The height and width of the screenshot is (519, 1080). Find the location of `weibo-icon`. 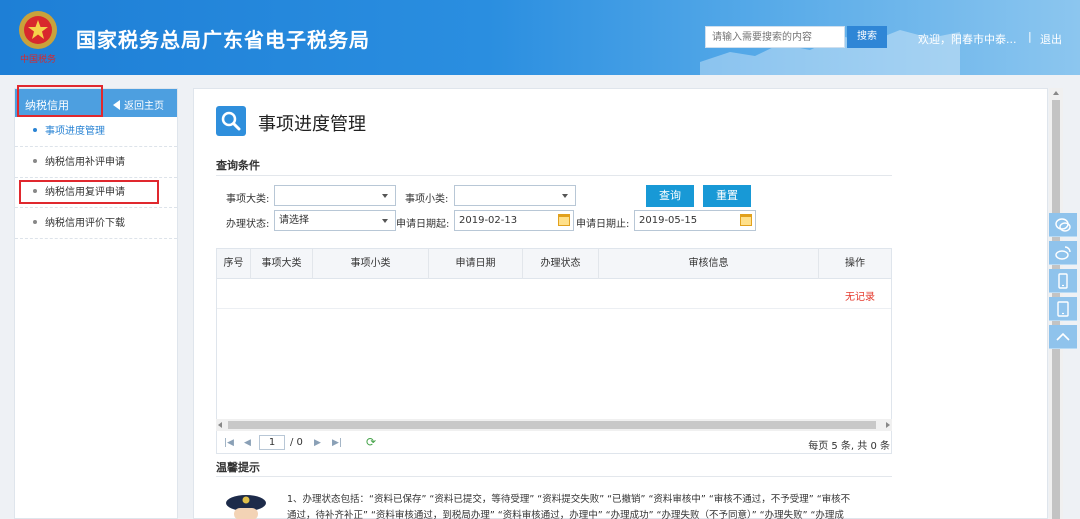

weibo-icon is located at coordinates (1063, 253).